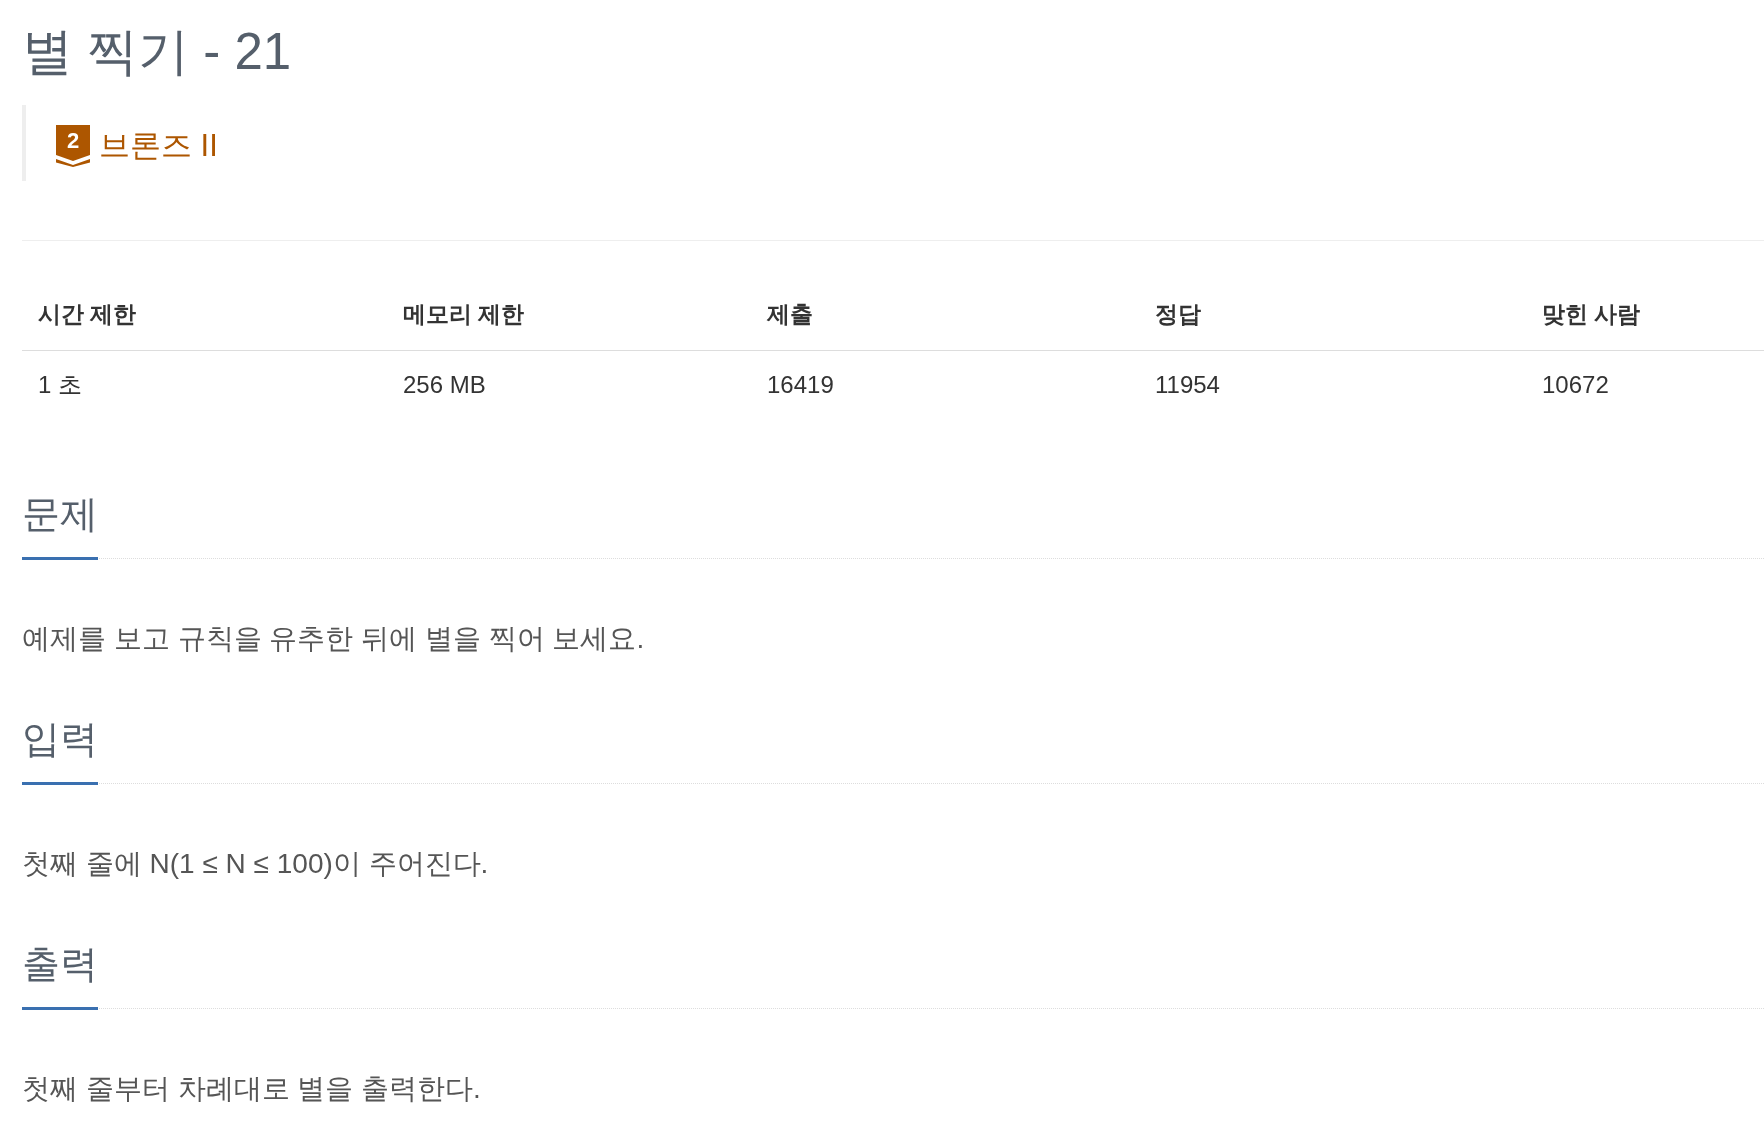  I want to click on table-cell-text: 1 초, so click(60, 385).